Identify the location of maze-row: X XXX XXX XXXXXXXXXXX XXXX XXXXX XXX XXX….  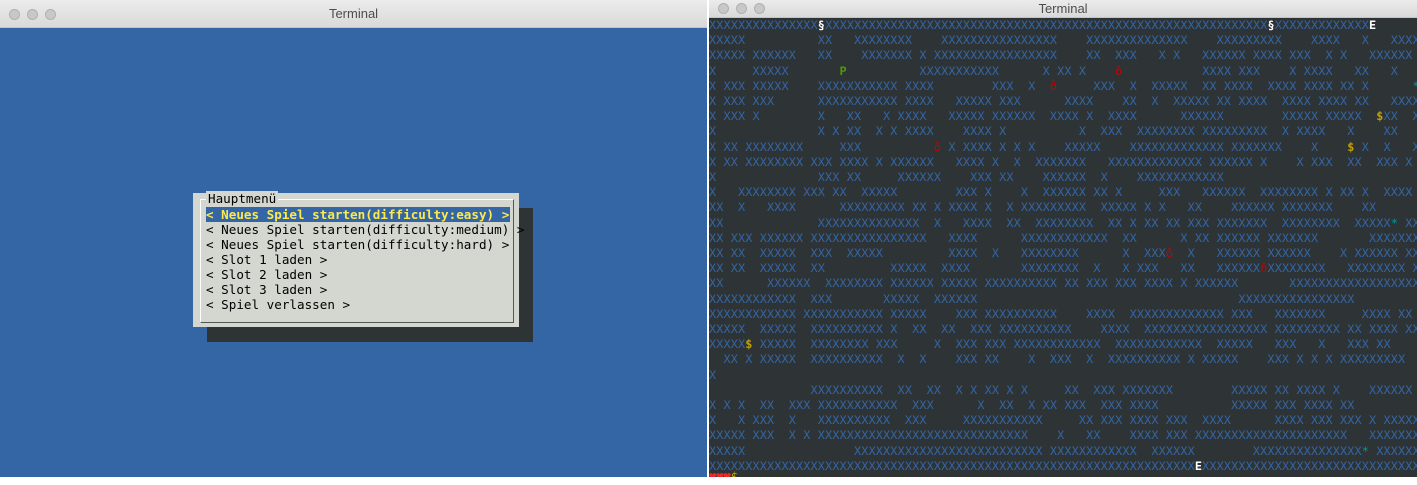
(1063, 101).